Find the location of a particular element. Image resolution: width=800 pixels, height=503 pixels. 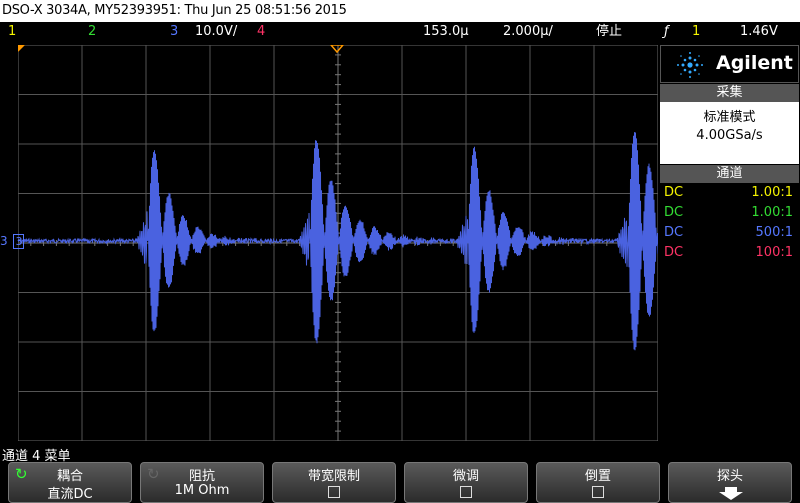

coupling-value: 直流DC is located at coordinates (70, 494).